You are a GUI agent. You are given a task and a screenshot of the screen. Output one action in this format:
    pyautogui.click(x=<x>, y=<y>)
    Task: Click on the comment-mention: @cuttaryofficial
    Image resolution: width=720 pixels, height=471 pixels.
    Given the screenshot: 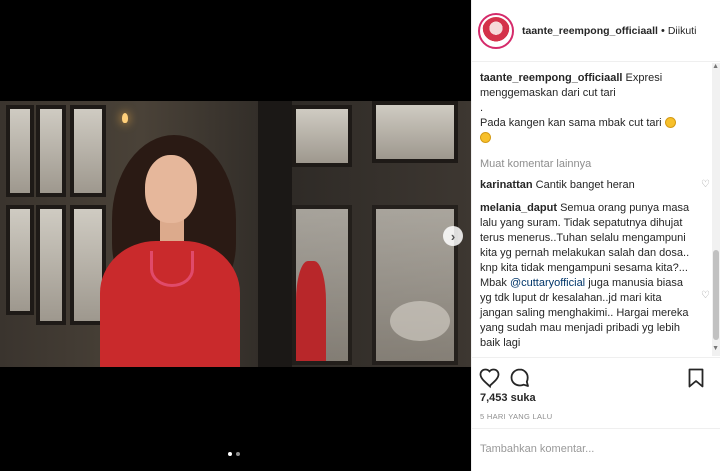 What is the action you would take?
    pyautogui.click(x=547, y=283)
    